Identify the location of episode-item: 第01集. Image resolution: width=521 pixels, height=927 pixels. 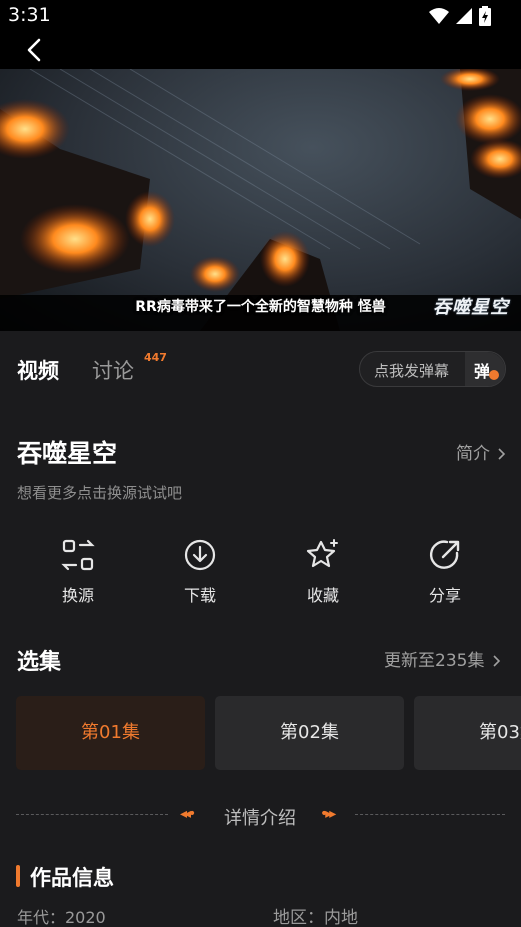
(110, 733).